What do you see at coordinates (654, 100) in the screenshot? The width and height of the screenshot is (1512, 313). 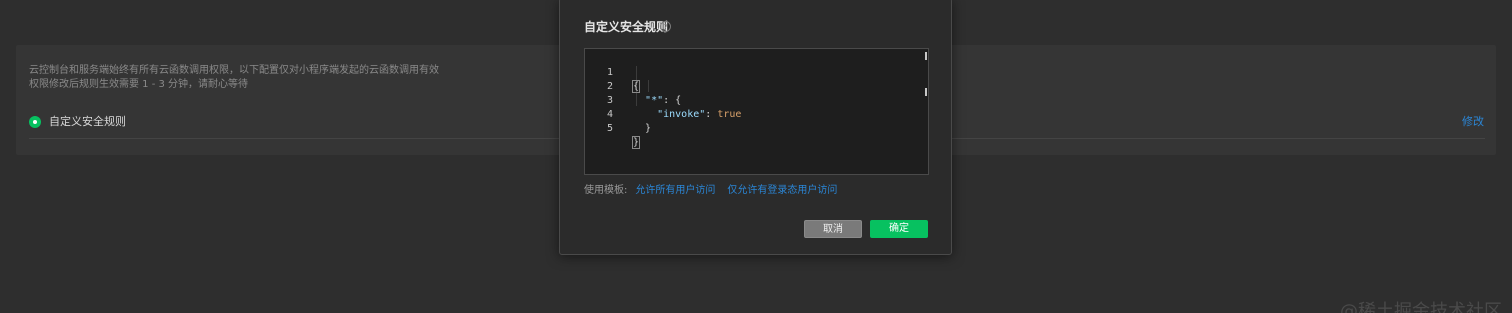 I see `code-key: "*"` at bounding box center [654, 100].